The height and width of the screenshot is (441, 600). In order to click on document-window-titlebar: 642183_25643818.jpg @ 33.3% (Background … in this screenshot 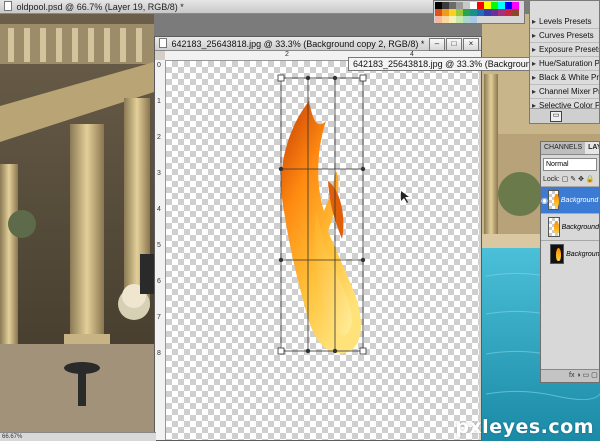, I will do `click(318, 44)`.